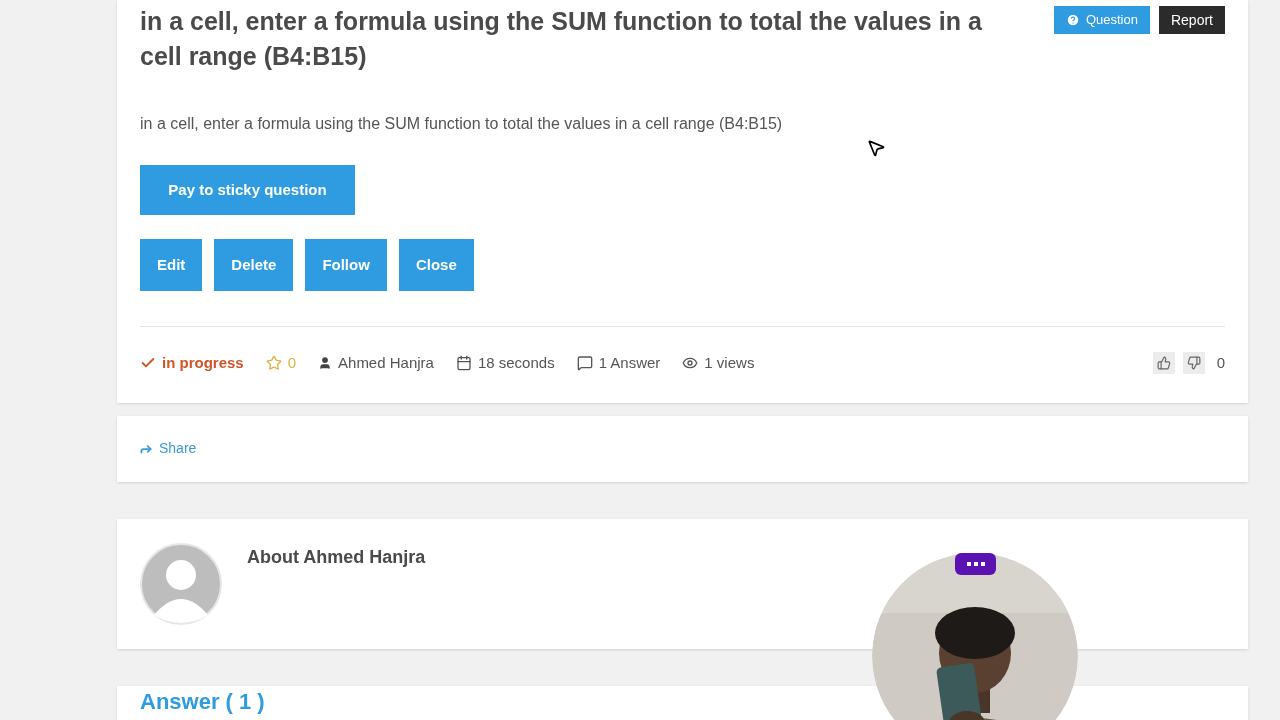 The height and width of the screenshot is (720, 1280). Describe the element at coordinates (168, 448) in the screenshot. I see `share-link: Share` at that location.